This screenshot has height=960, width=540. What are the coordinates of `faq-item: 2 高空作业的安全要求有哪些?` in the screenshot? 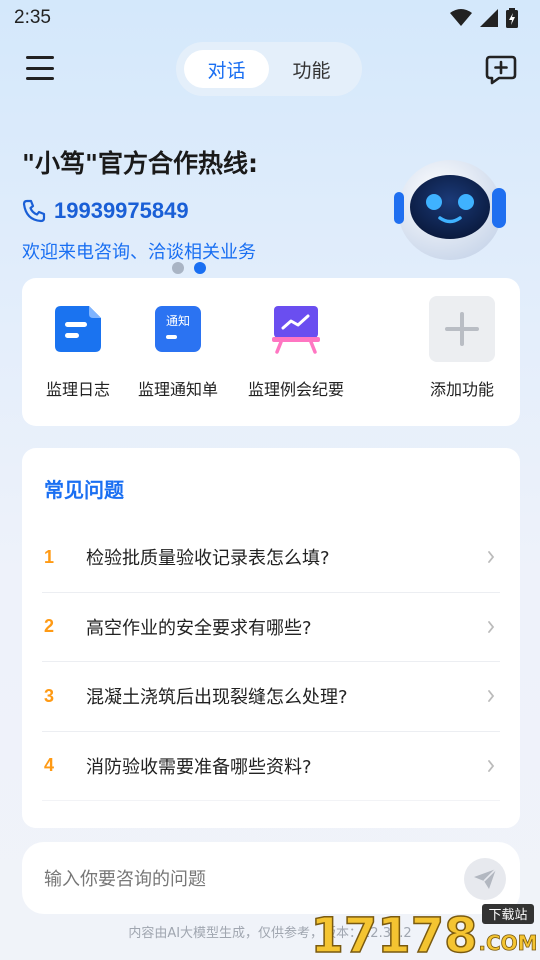 It's located at (271, 627).